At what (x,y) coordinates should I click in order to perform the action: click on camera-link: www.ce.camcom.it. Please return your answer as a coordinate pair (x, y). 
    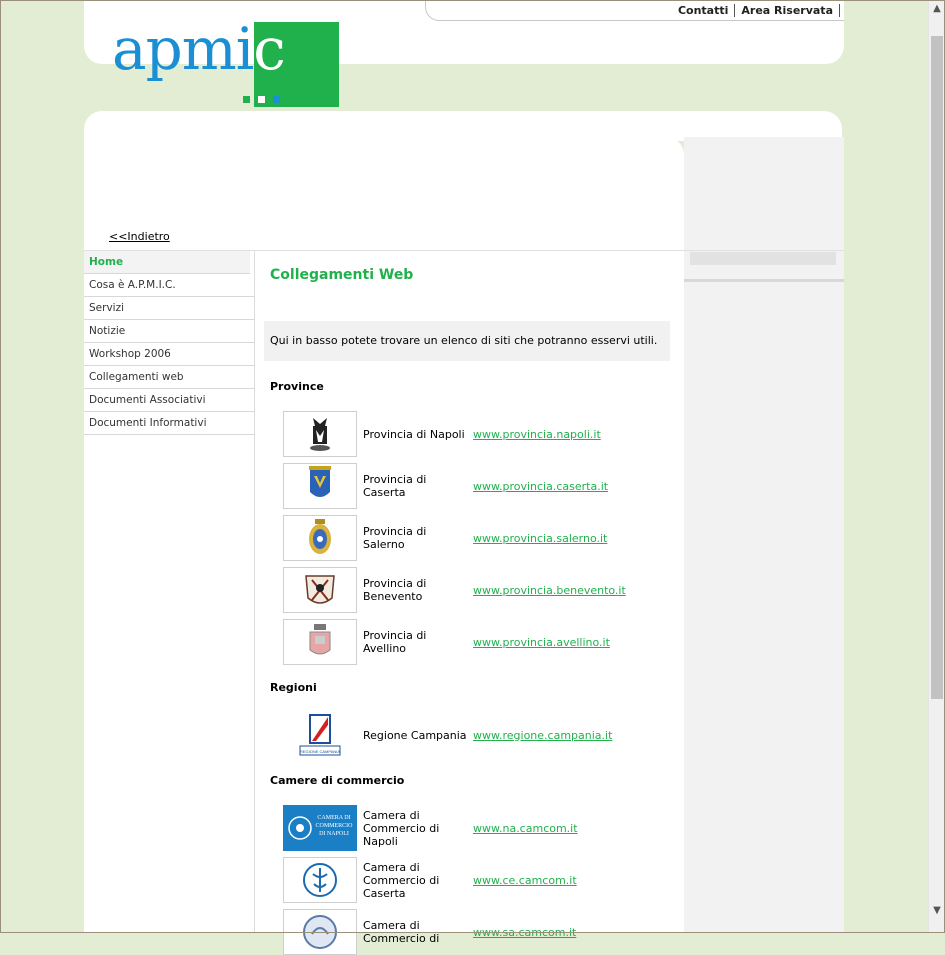
    Looking at the image, I should click on (525, 880).